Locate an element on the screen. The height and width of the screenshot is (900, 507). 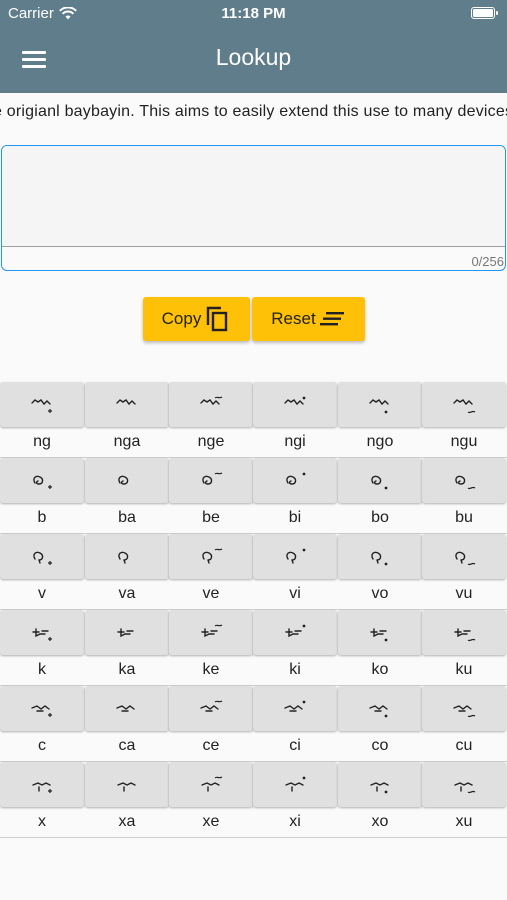
keyboard-cell: v is located at coordinates (42, 571).